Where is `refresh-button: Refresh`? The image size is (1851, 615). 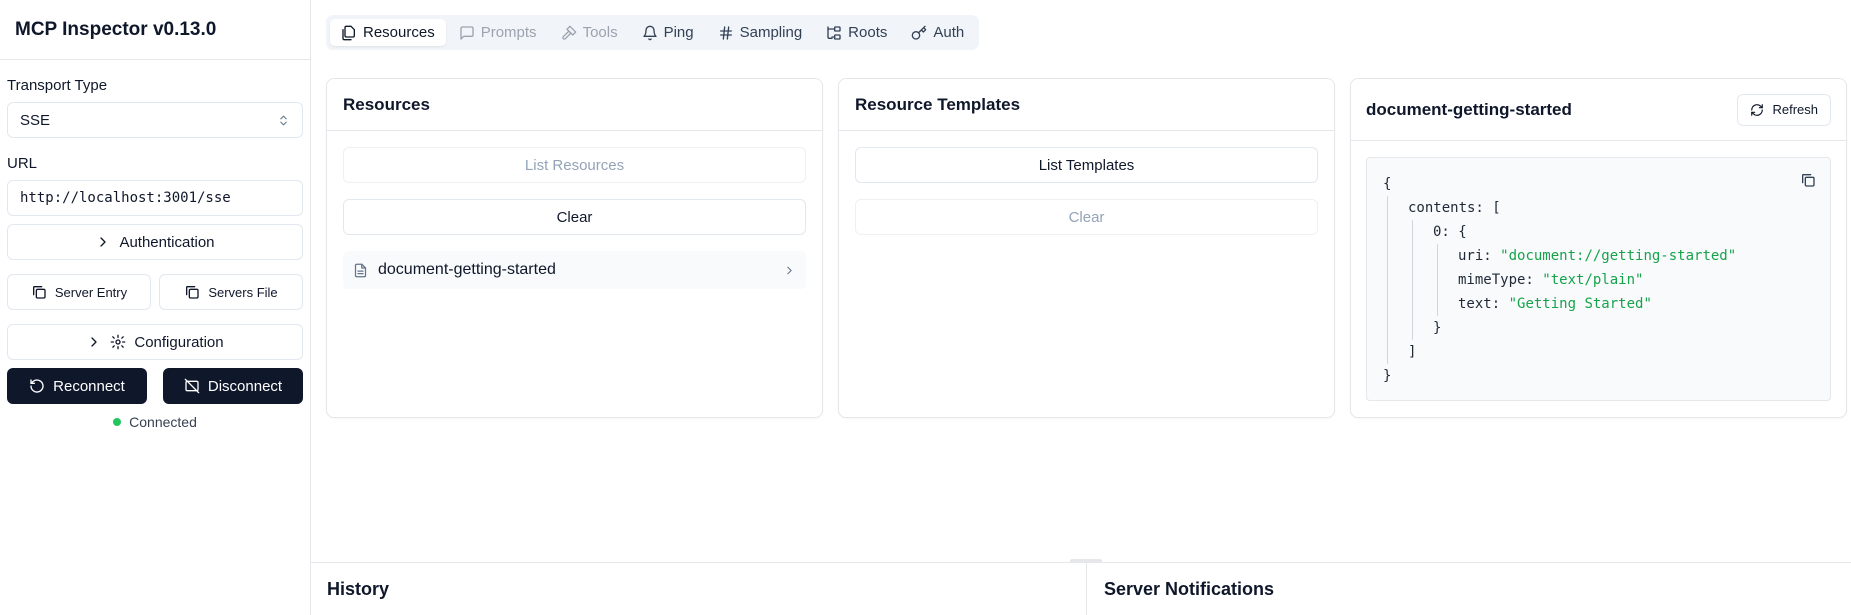
refresh-button: Refresh is located at coordinates (1784, 109).